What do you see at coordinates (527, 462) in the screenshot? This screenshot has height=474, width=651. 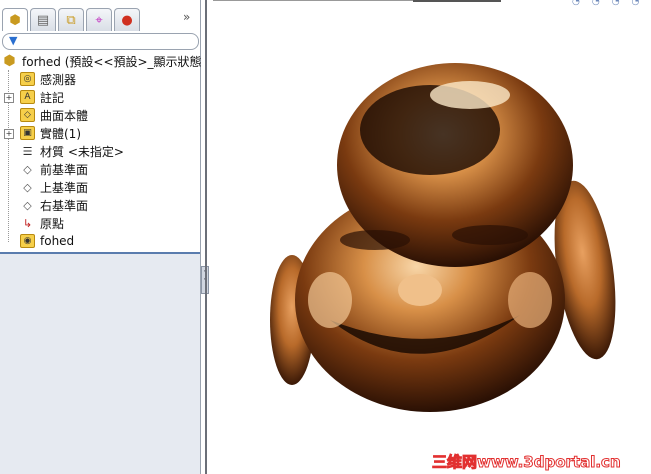 I see `watermark: 三维网www.3dportal.cn` at bounding box center [527, 462].